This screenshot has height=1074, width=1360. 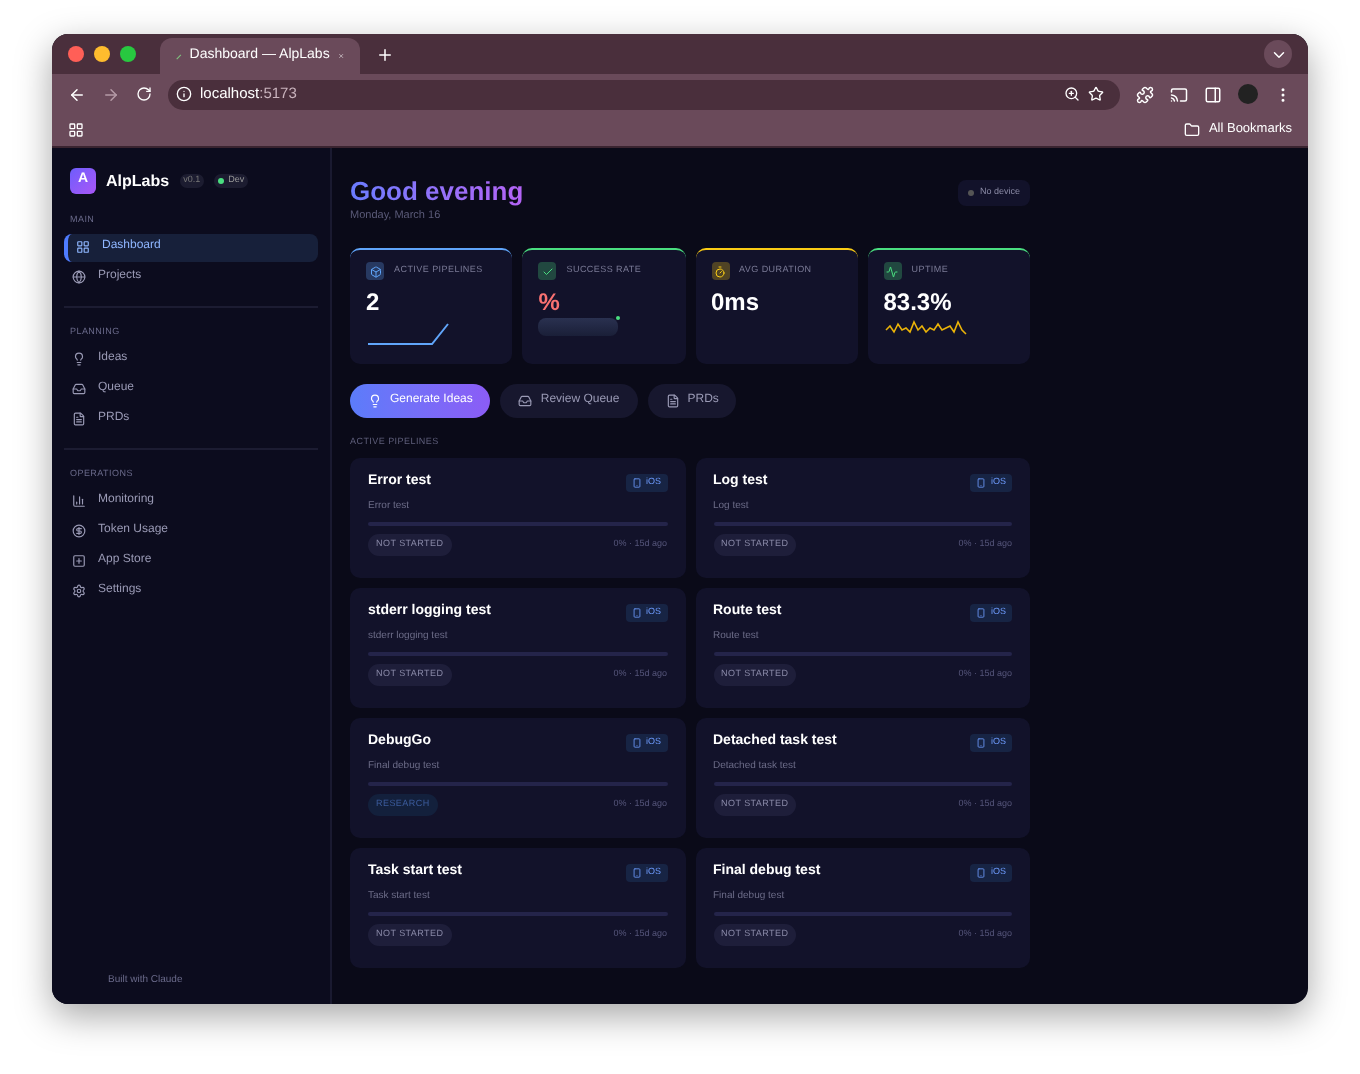 I want to click on sparkline-icon, so click(x=925, y=328).